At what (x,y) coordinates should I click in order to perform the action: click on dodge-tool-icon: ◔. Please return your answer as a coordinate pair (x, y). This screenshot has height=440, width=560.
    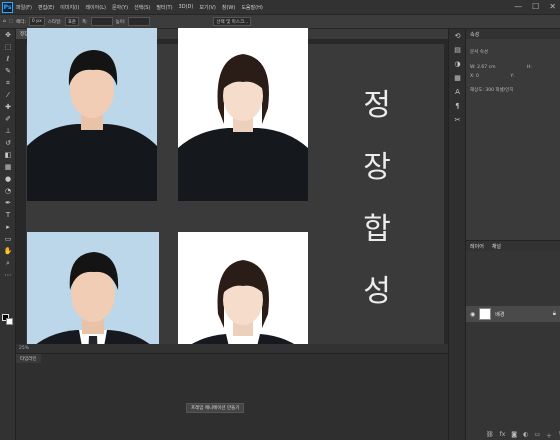
    Looking at the image, I should click on (8, 191).